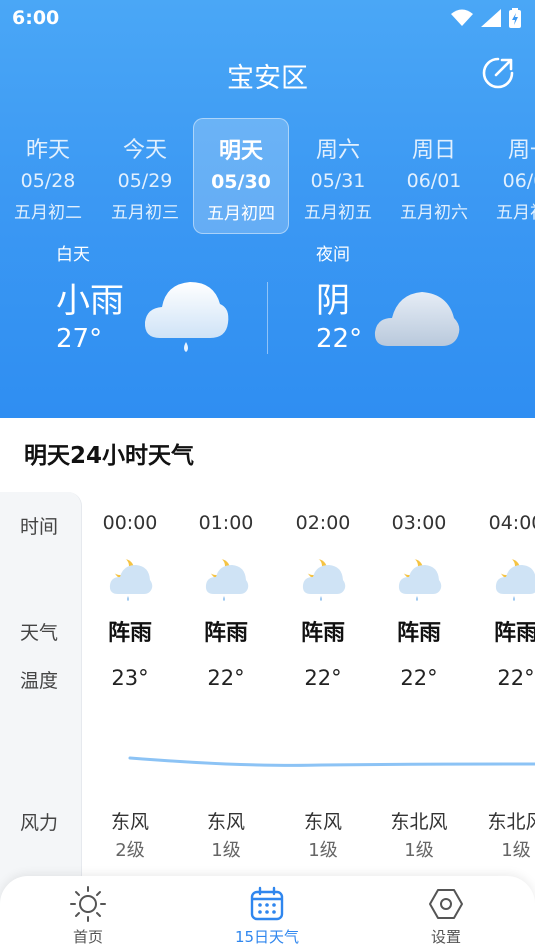 The image size is (535, 951). What do you see at coordinates (73, 255) in the screenshot?
I see `daytime-label: 白天` at bounding box center [73, 255].